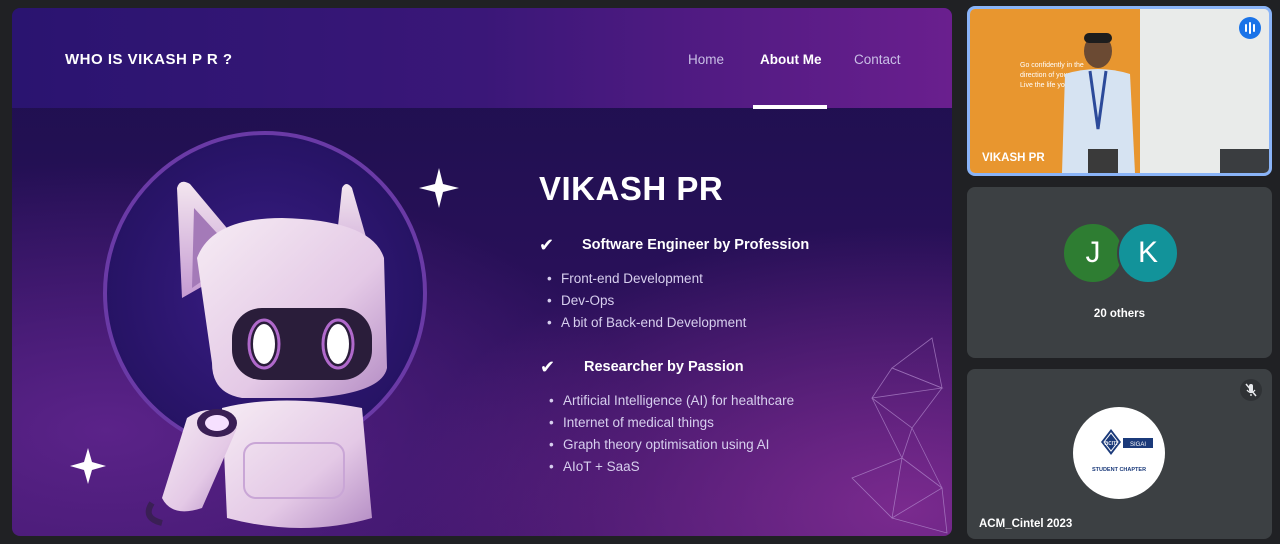  I want to click on speaking-indicator-icon, so click(1250, 28).